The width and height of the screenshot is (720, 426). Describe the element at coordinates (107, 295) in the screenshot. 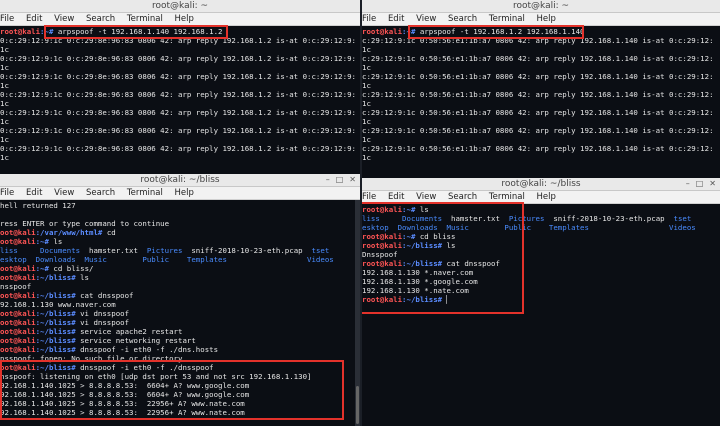

I see `terminal-text: cat dnsspoof` at that location.